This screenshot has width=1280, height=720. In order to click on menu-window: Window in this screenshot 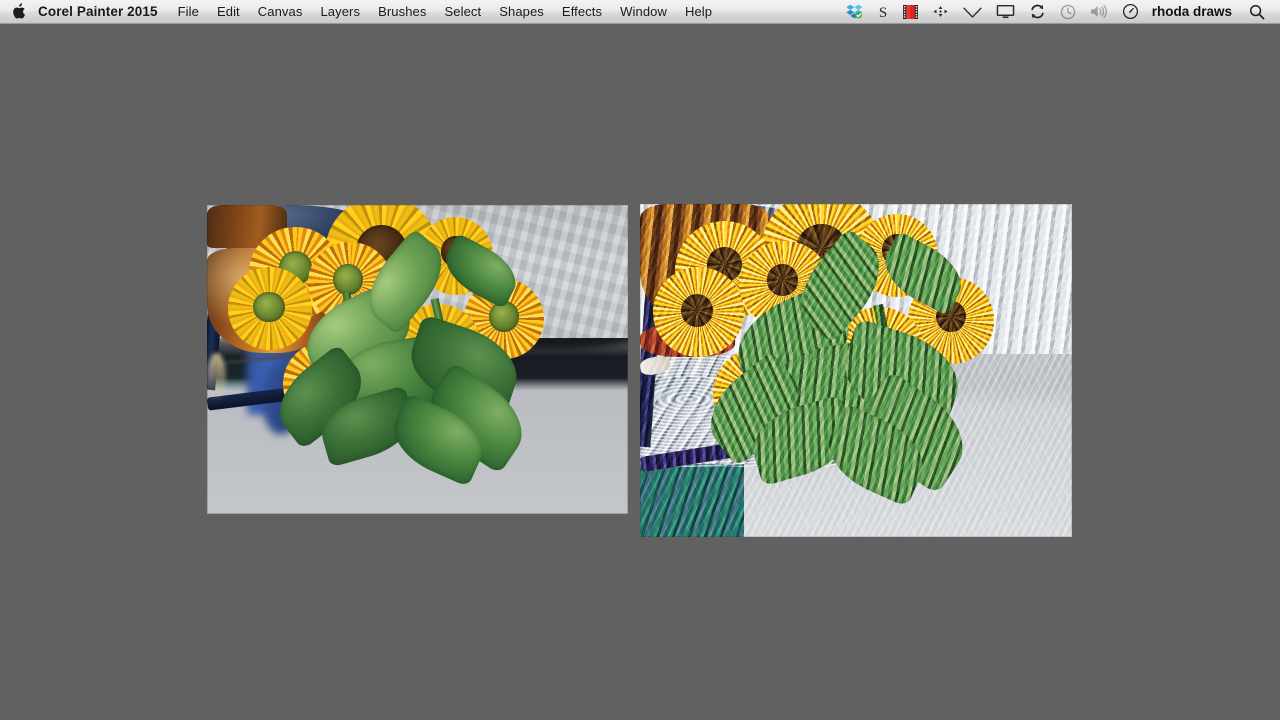, I will do `click(643, 11)`.